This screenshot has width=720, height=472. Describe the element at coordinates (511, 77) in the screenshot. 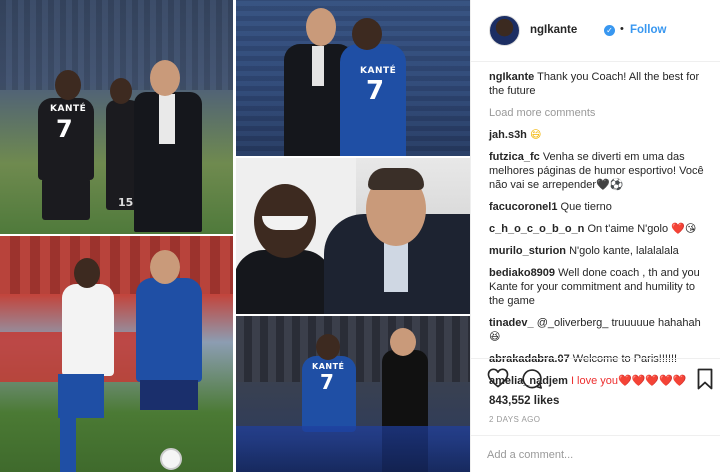

I see `caption-username: ngIkante` at that location.